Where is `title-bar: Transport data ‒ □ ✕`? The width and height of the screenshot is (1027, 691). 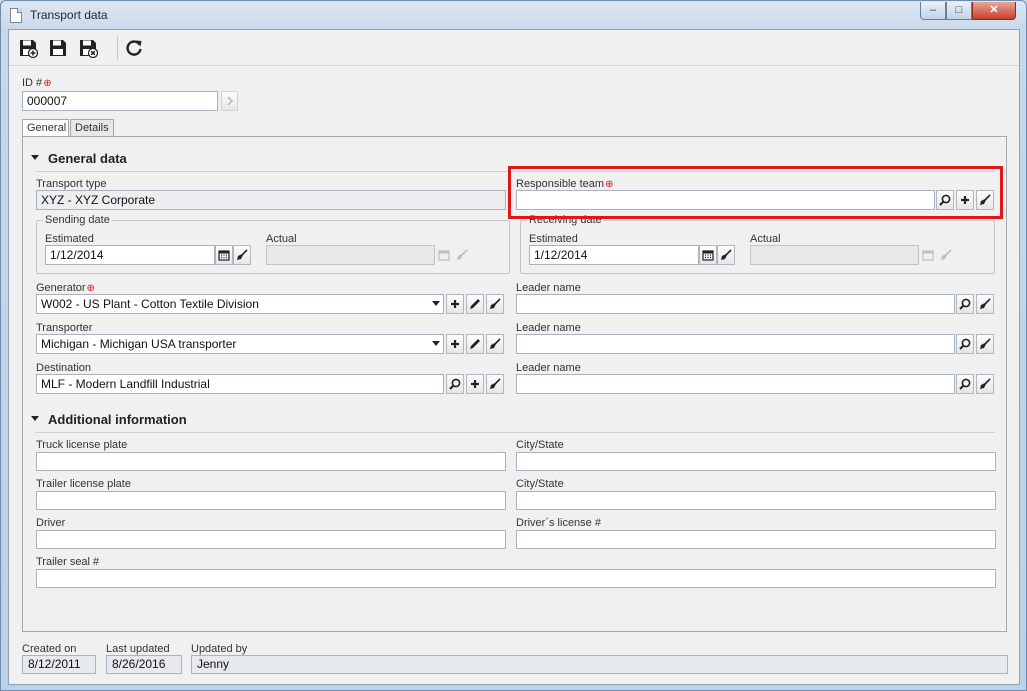 title-bar: Transport data ‒ □ ✕ is located at coordinates (513, 15).